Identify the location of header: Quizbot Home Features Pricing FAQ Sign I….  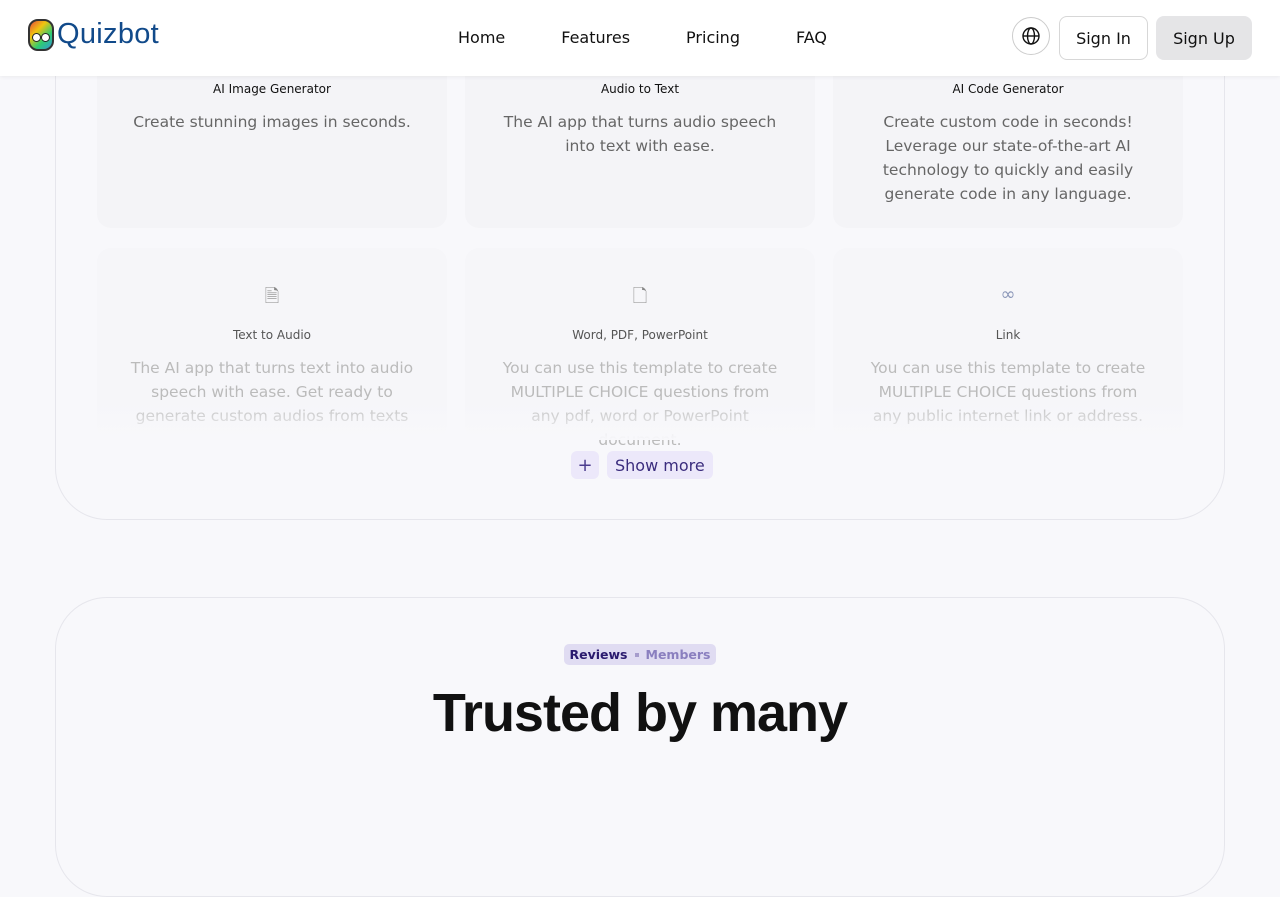
(640, 38).